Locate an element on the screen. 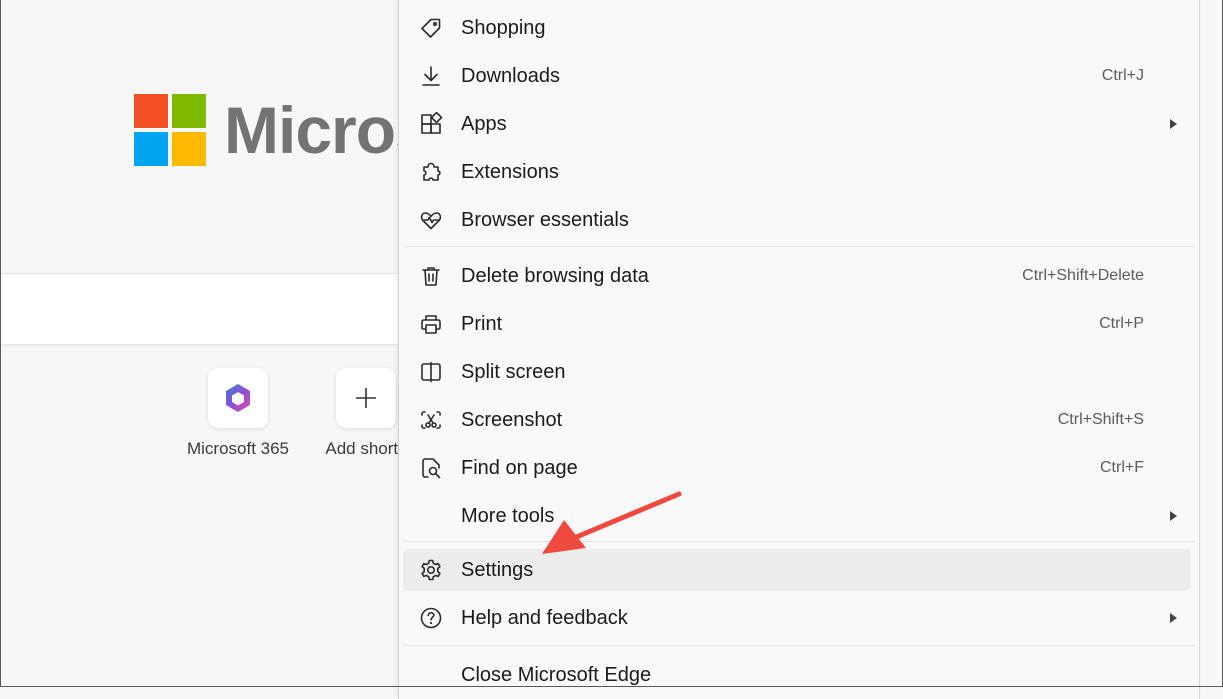 The height and width of the screenshot is (699, 1223). shortcut-hint: Ctrl+P is located at coordinates (1121, 323).